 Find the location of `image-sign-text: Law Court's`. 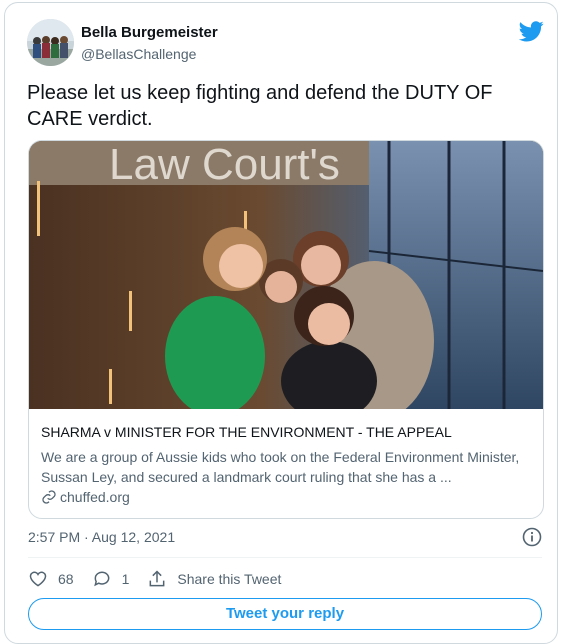

image-sign-text: Law Court's is located at coordinates (224, 165).